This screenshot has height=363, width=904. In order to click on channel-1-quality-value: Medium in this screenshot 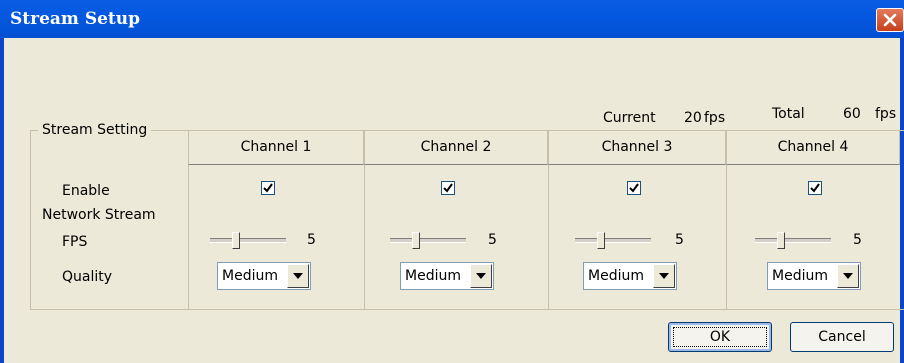, I will do `click(250, 276)`.